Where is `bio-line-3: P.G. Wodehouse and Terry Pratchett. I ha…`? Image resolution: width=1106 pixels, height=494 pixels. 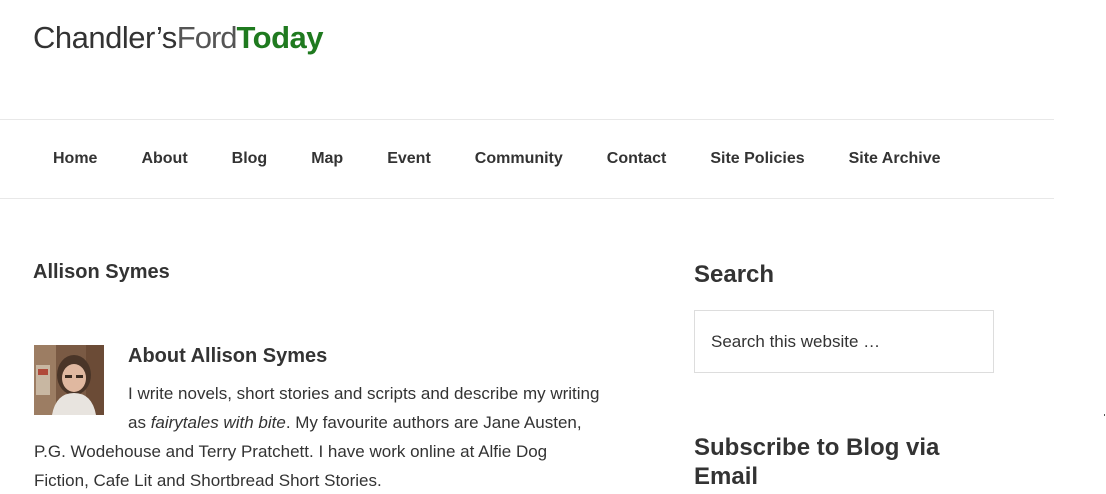 bio-line-3: P.G. Wodehouse and Terry Pratchett. I ha… is located at coordinates (290, 452).